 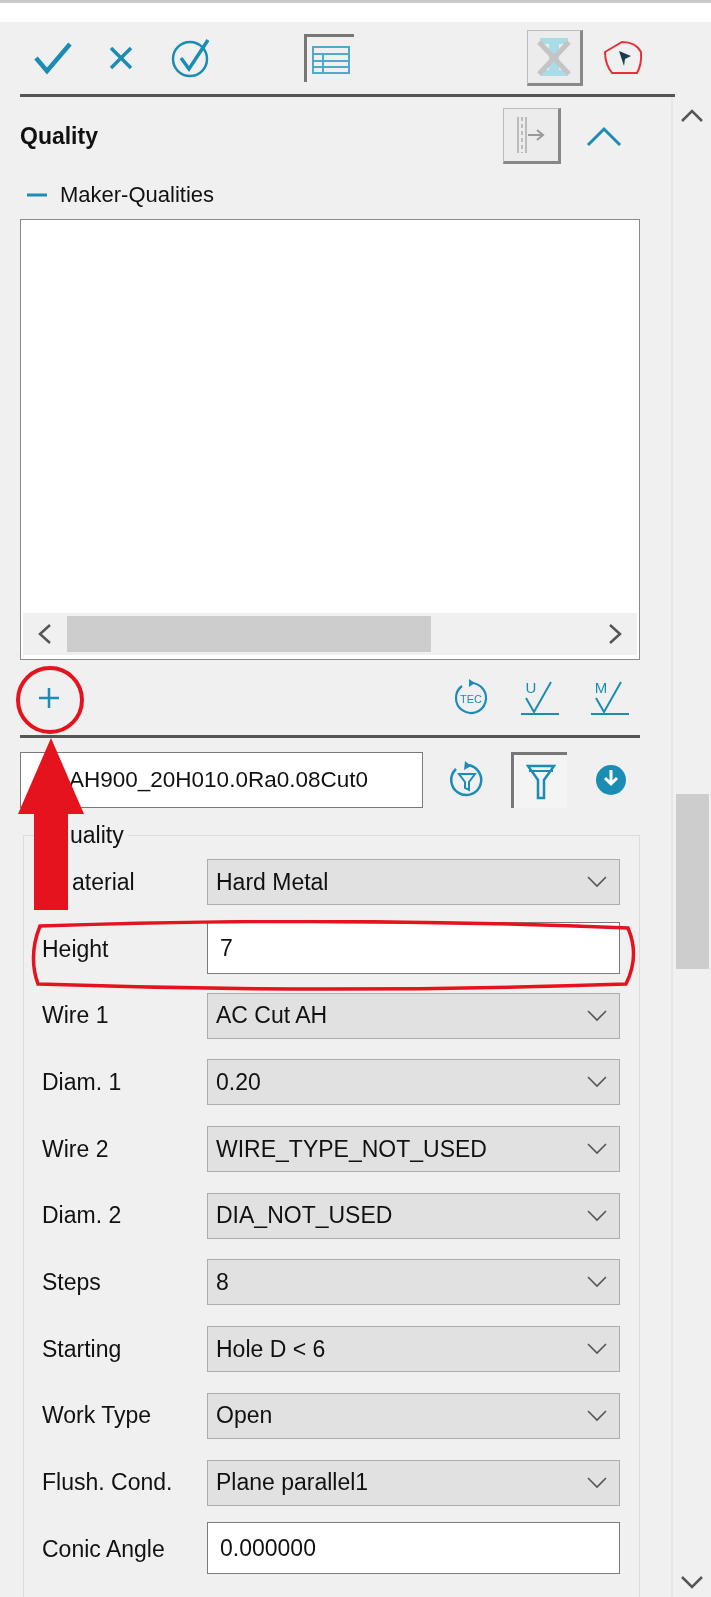 What do you see at coordinates (103, 882) in the screenshot?
I see `field-label: aterial` at bounding box center [103, 882].